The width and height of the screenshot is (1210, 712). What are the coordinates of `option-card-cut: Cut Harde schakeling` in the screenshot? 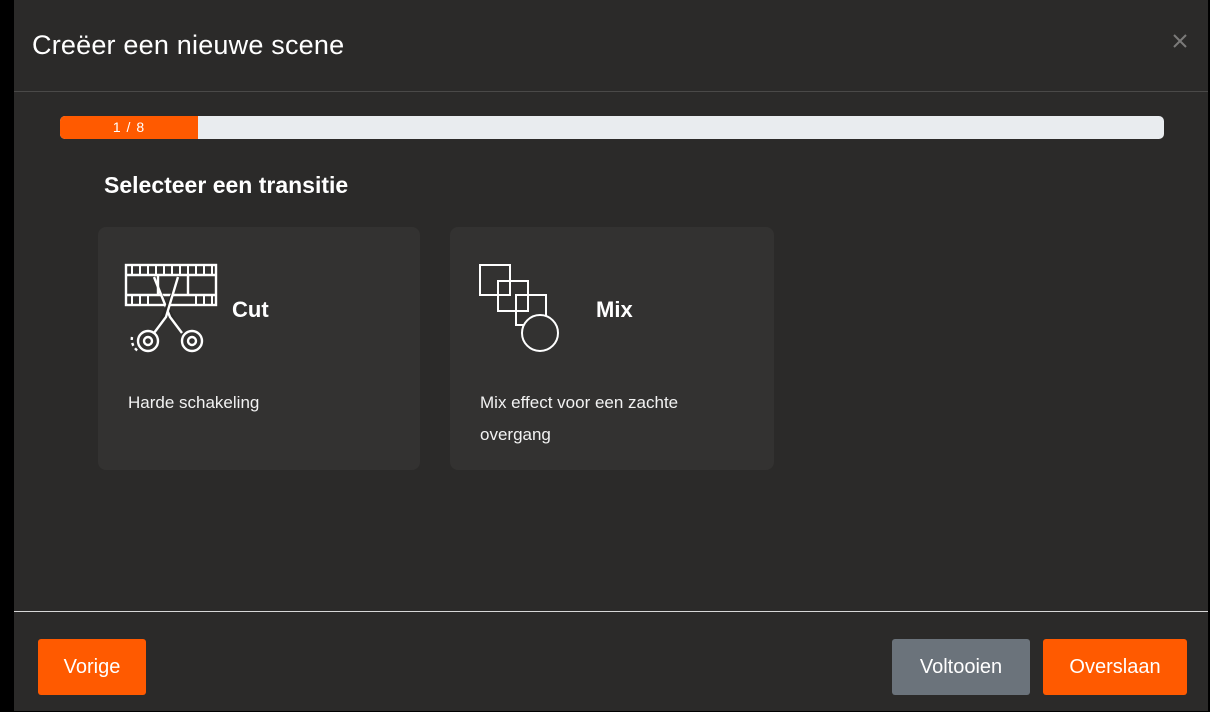 It's located at (259, 348).